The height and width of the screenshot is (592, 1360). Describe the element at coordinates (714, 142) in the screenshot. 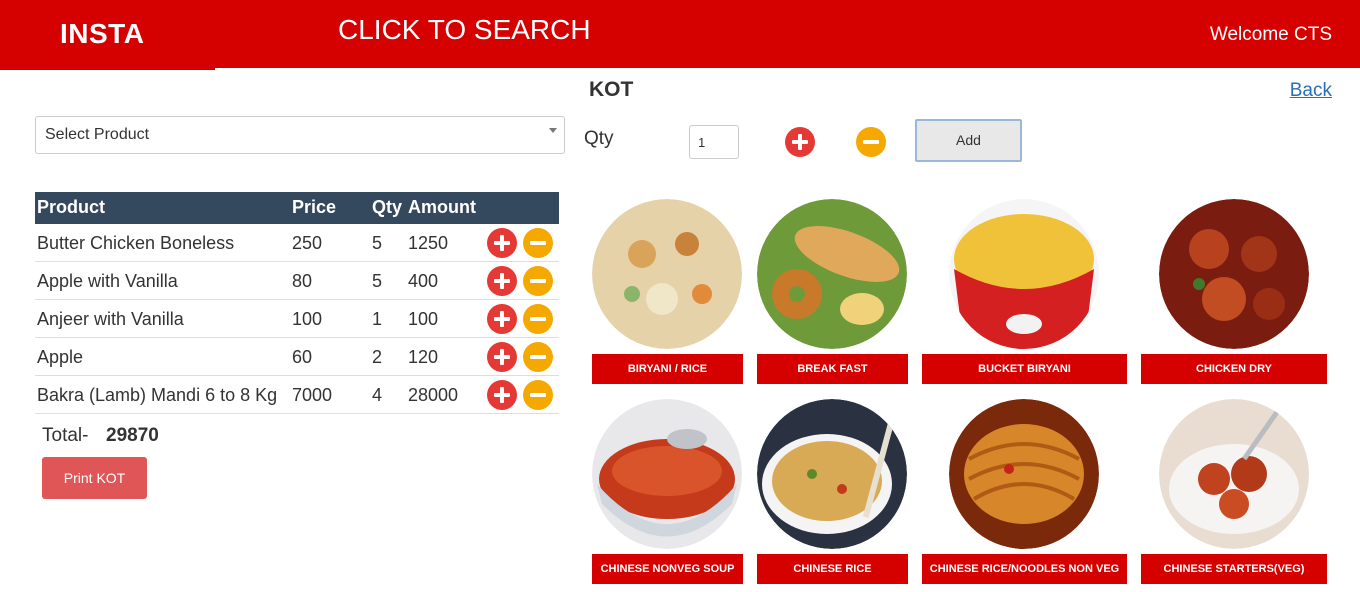

I see `qty-input` at that location.